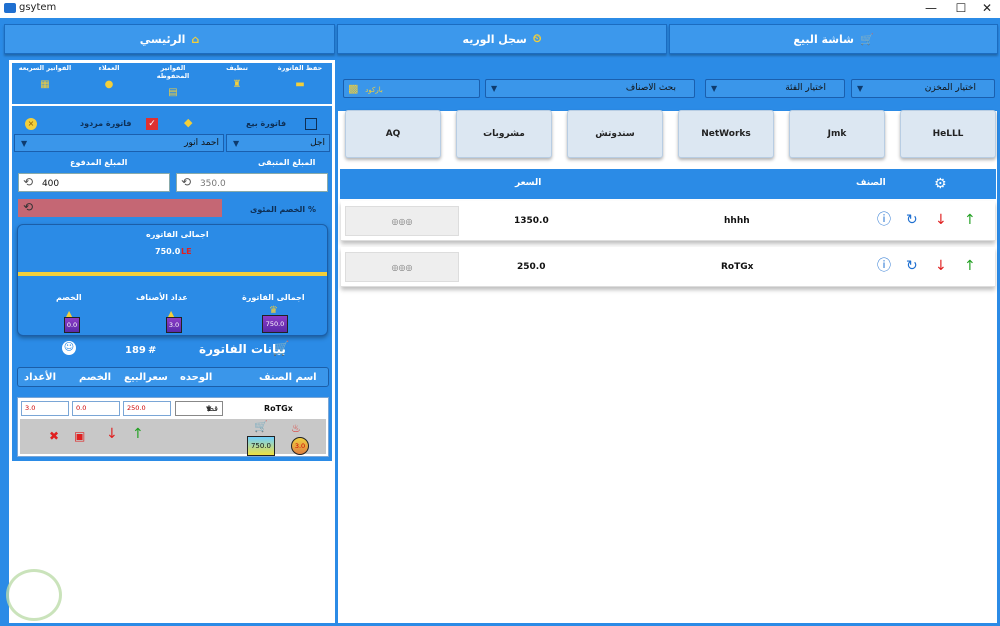 The image size is (1000, 626). Describe the element at coordinates (45, 68) in the screenshot. I see `tool-label: الفواتير السريعه` at that location.